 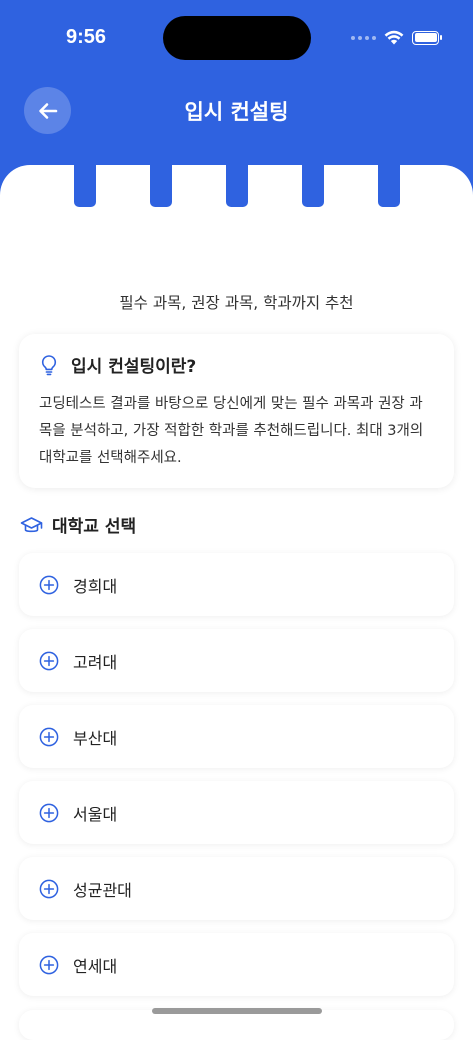 I want to click on university-option: 부산대, so click(x=236, y=736).